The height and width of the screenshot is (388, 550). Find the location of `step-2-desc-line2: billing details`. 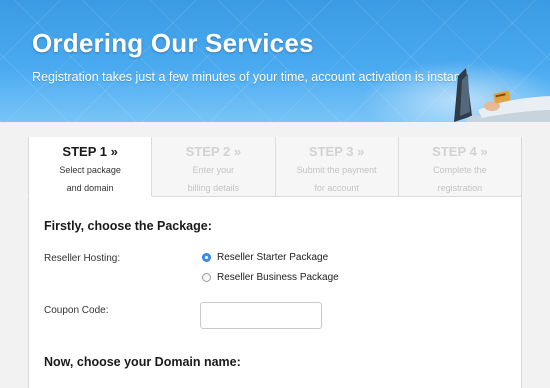

step-2-desc-line2: billing details is located at coordinates (213, 188).